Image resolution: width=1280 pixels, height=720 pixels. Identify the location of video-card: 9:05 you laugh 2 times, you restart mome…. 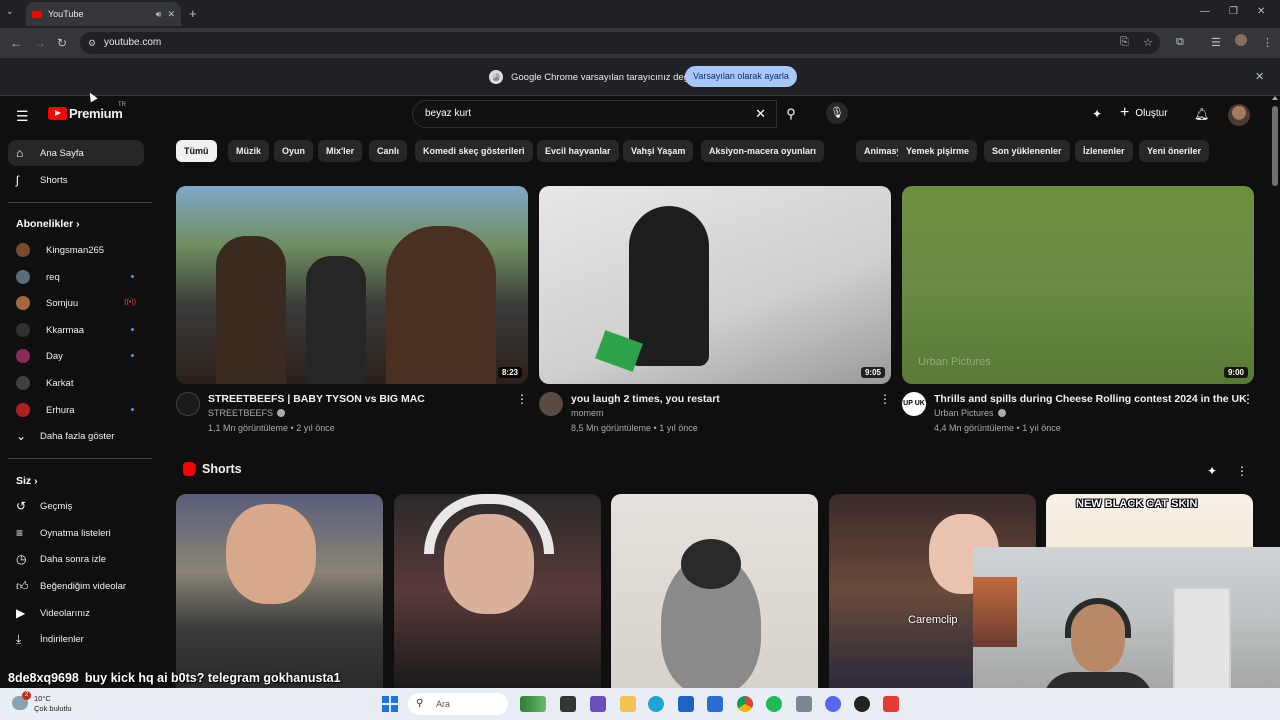
(715, 312).